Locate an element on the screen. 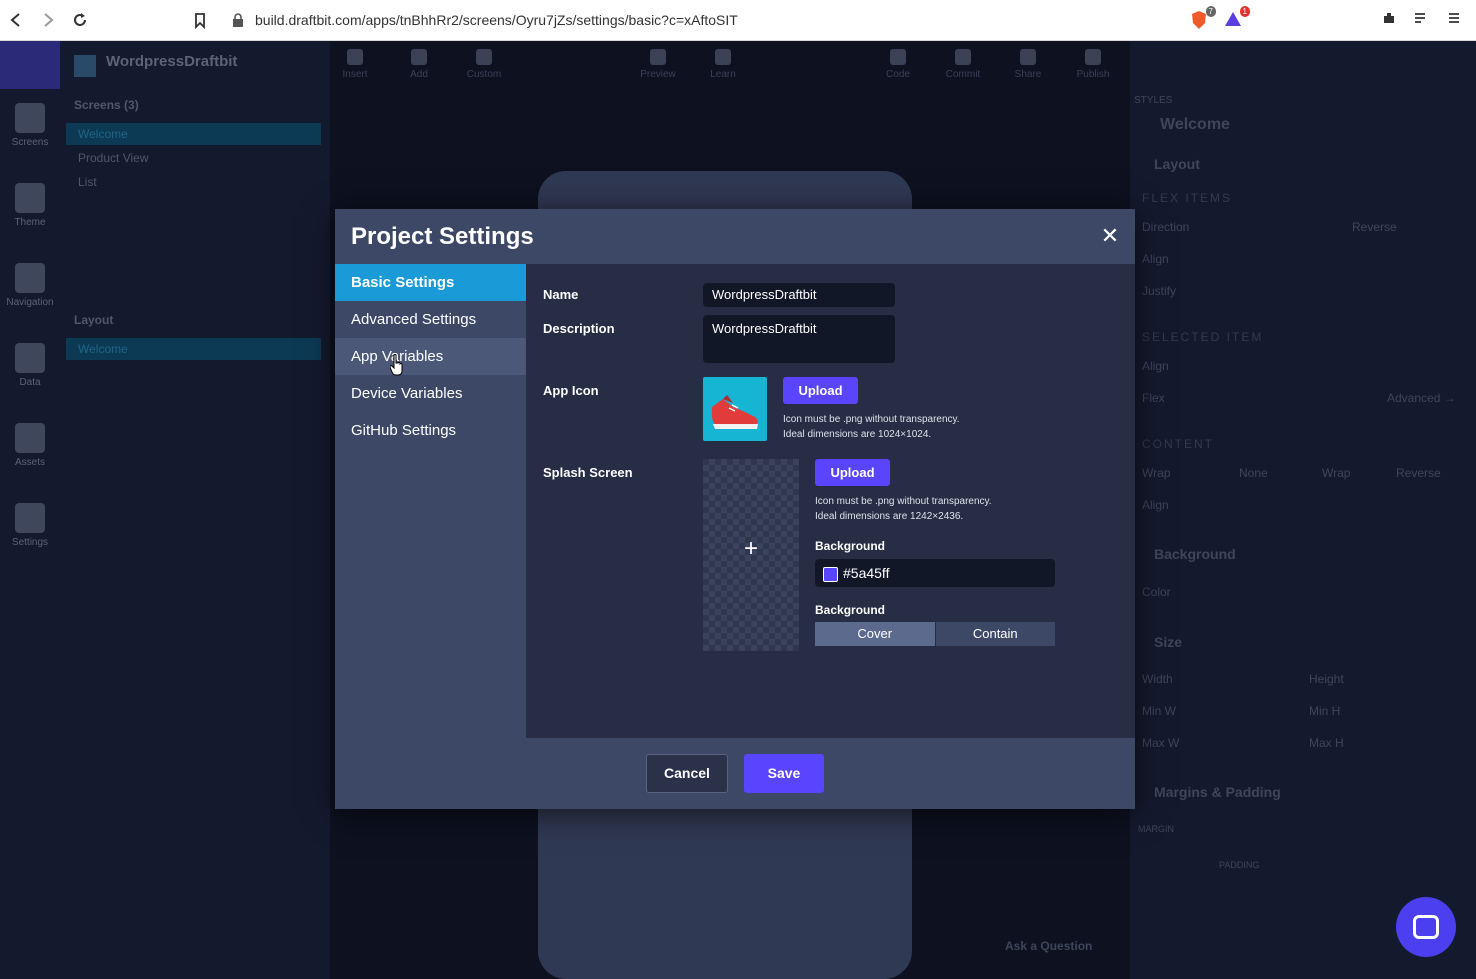 This screenshot has height=979, width=1476. screen-item: Product View is located at coordinates (193, 158).